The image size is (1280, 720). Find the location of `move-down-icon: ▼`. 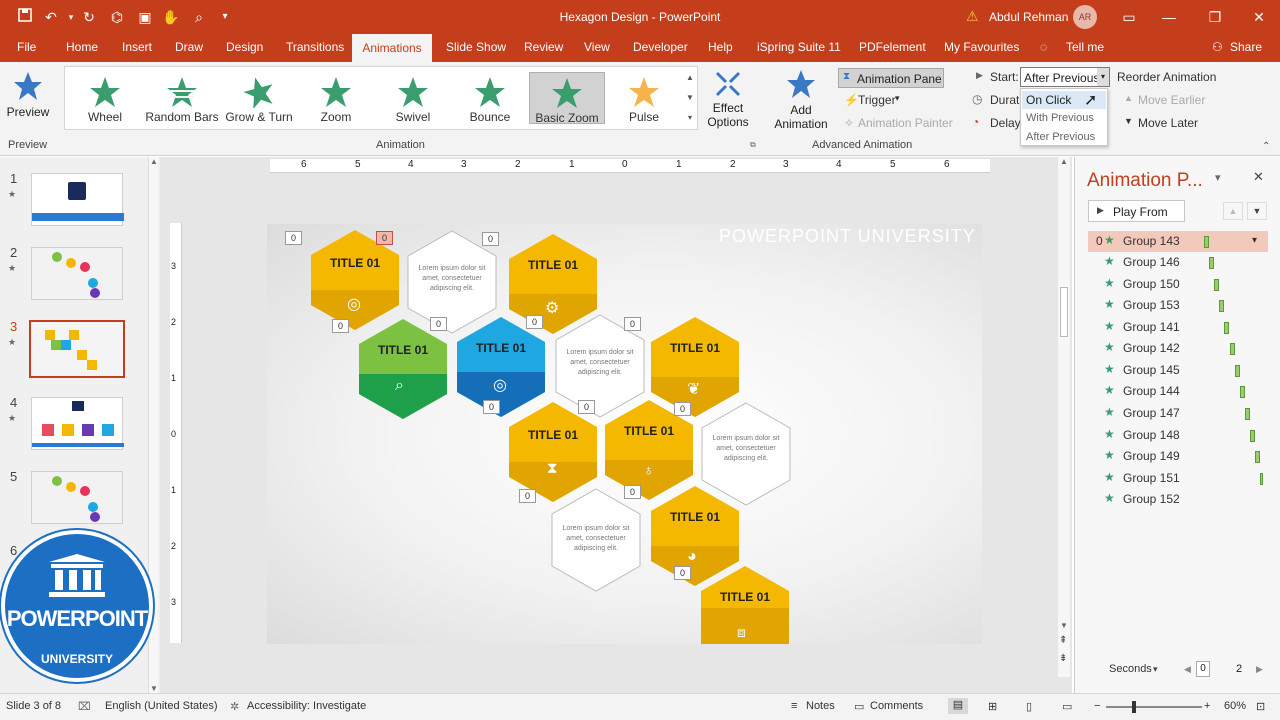

move-down-icon: ▼ is located at coordinates (1257, 211).